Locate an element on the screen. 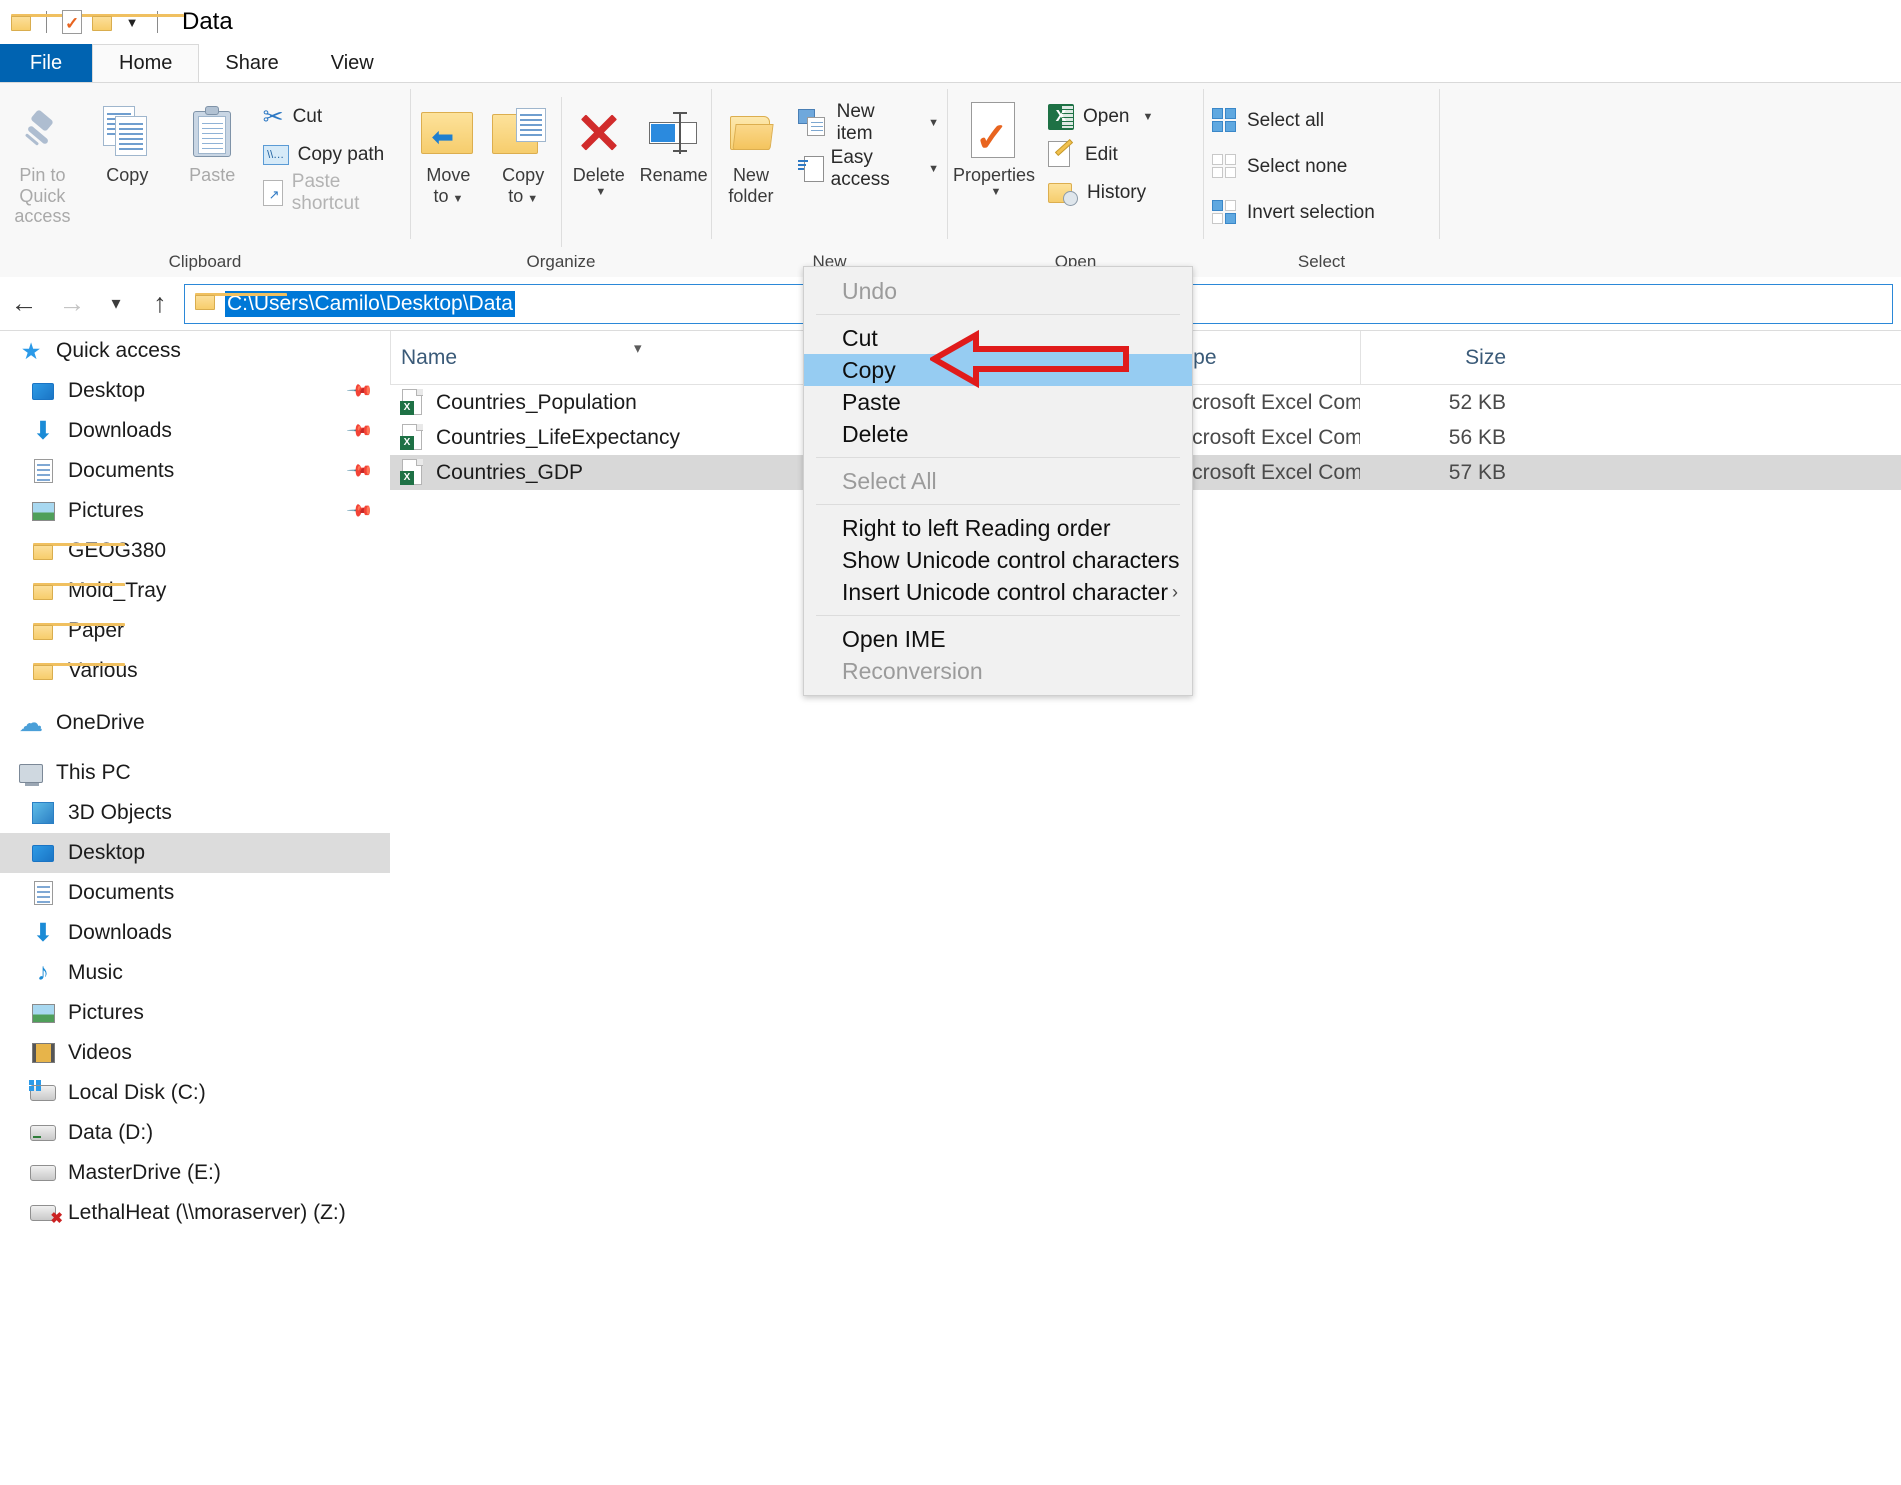 The image size is (1901, 1485). sidebar-item-desktop: Desktop 📌 is located at coordinates (195, 391).